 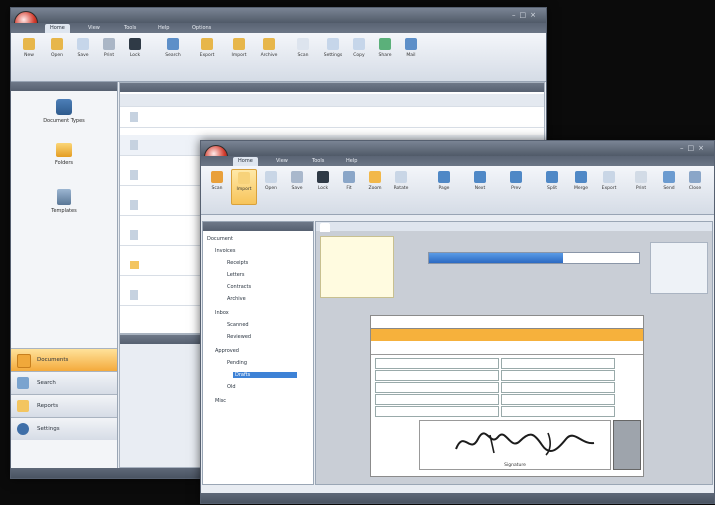 What do you see at coordinates (641, 186) in the screenshot?
I see `front-ribbon-button: Print` at bounding box center [641, 186].